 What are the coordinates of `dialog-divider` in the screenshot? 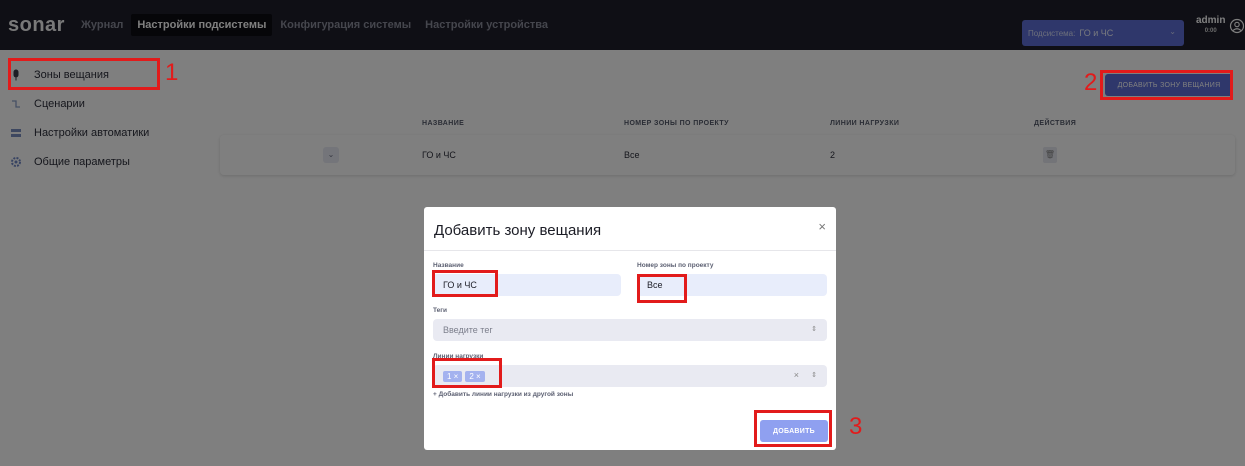 It's located at (630, 250).